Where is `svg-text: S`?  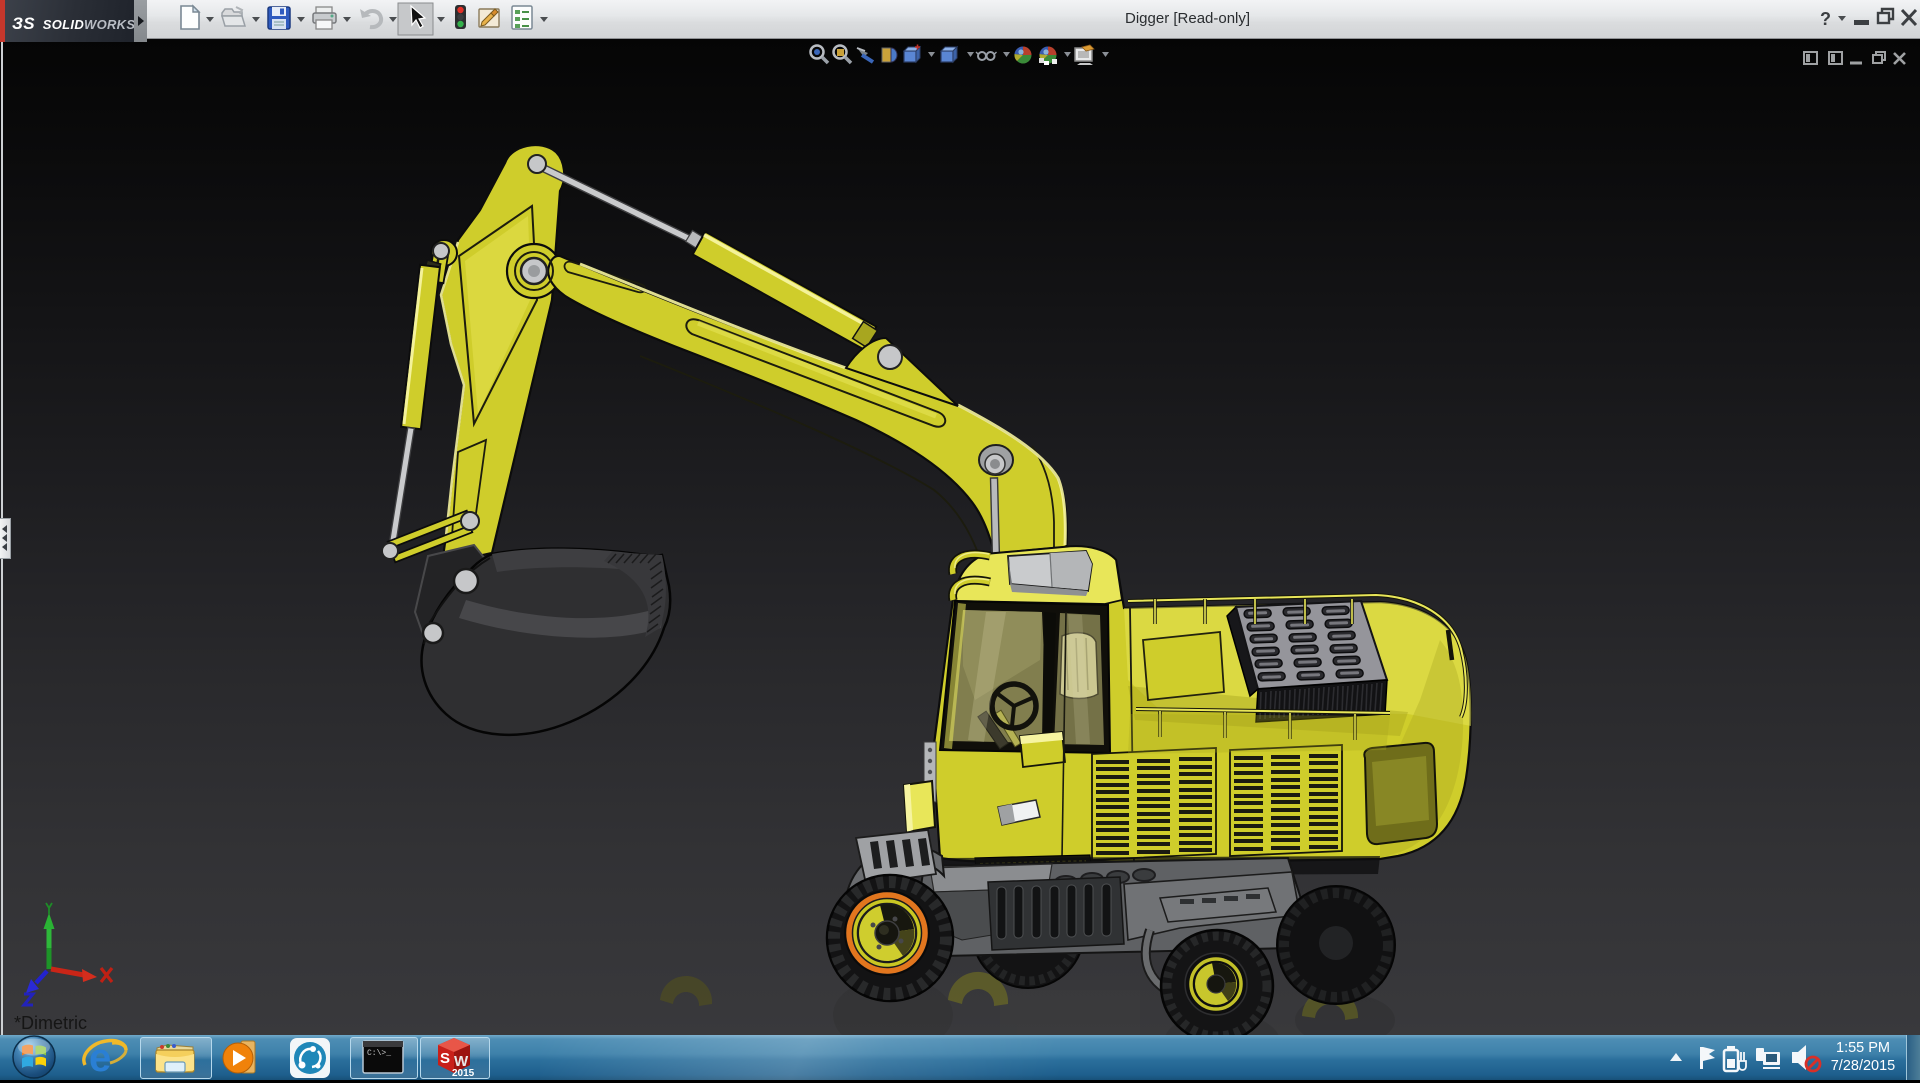
svg-text: S is located at coordinates (445, 1058).